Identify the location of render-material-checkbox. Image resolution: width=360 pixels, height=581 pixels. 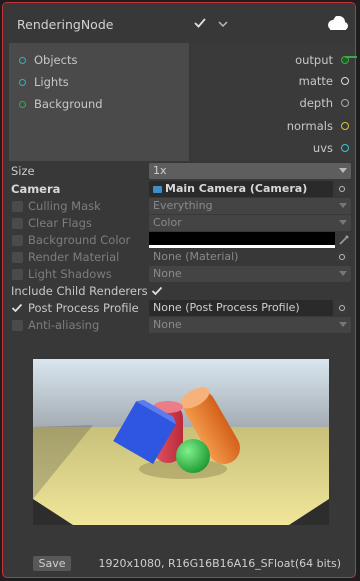
(17, 257).